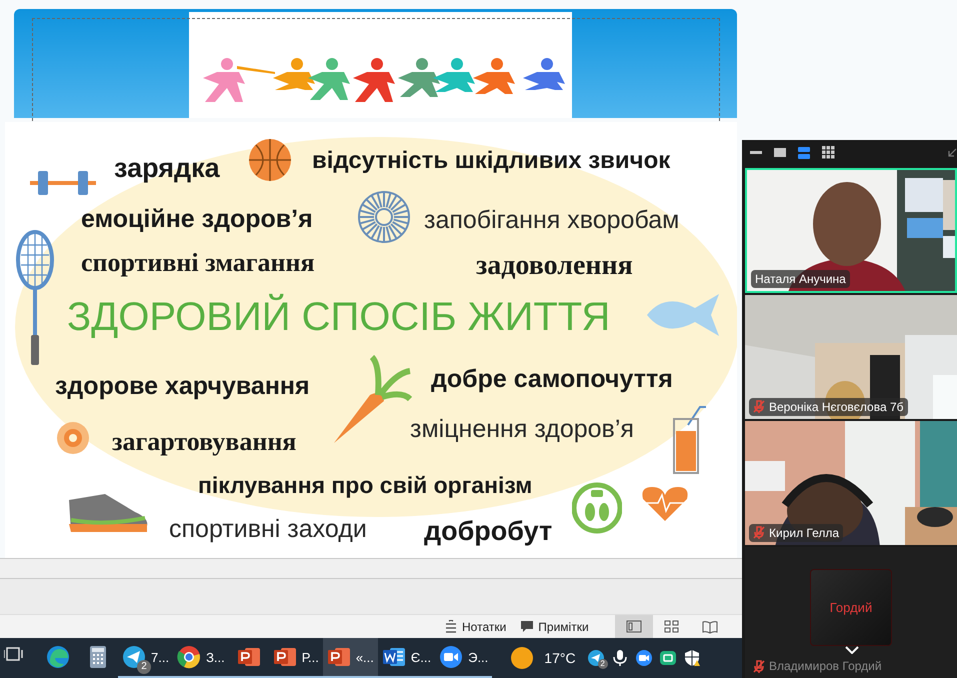 The width and height of the screenshot is (957, 678). What do you see at coordinates (554, 627) in the screenshot?
I see `comments-button: Примітки` at bounding box center [554, 627].